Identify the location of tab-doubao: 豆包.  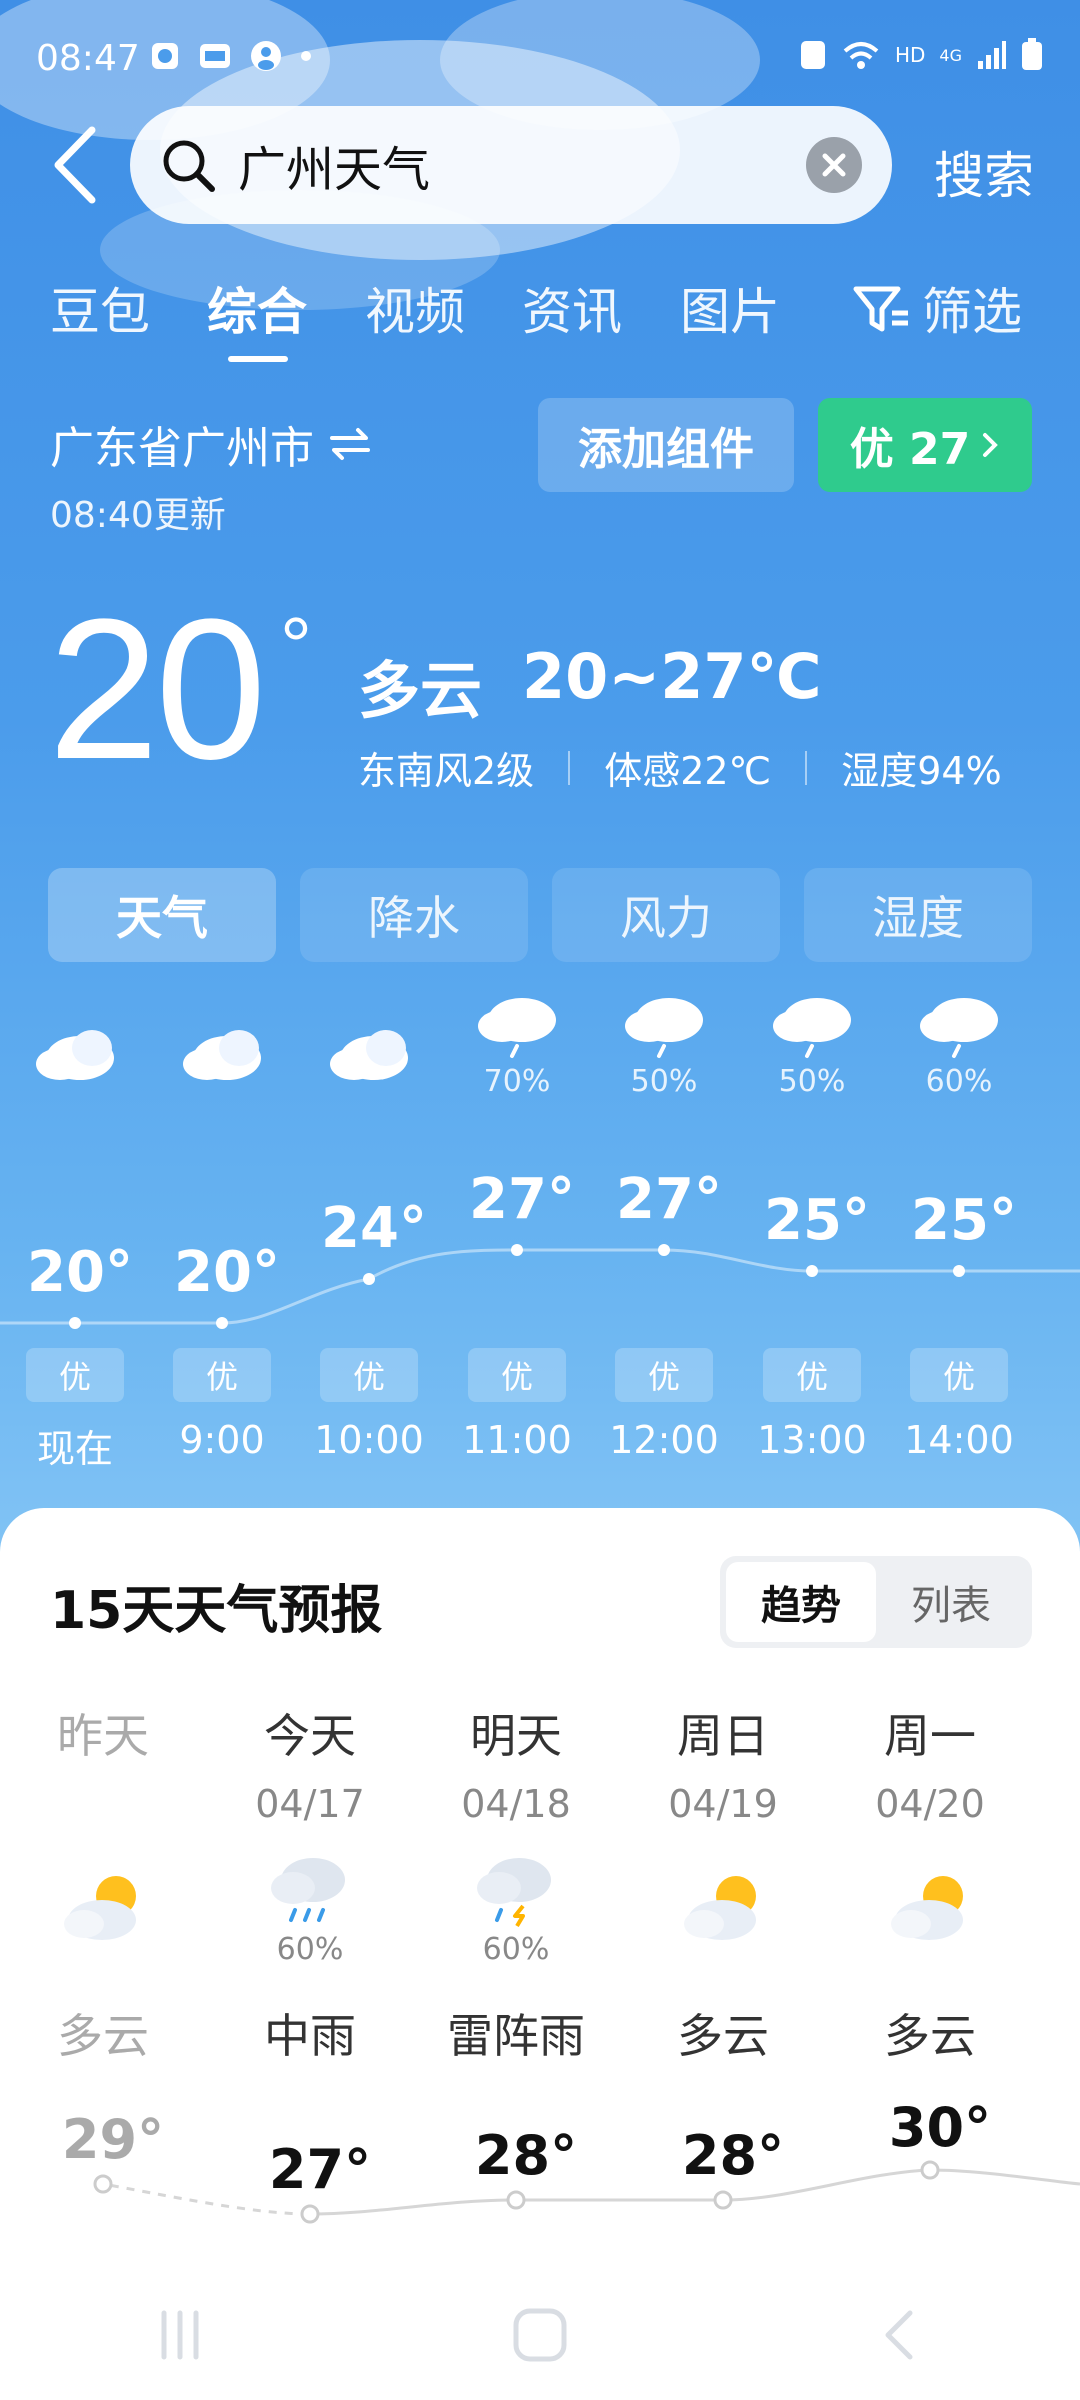
(100, 308).